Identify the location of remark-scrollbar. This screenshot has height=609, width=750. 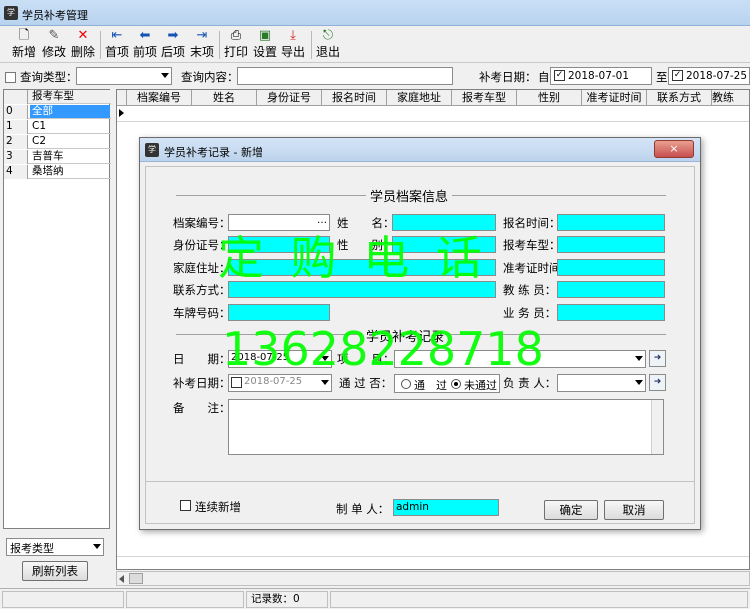
(657, 427).